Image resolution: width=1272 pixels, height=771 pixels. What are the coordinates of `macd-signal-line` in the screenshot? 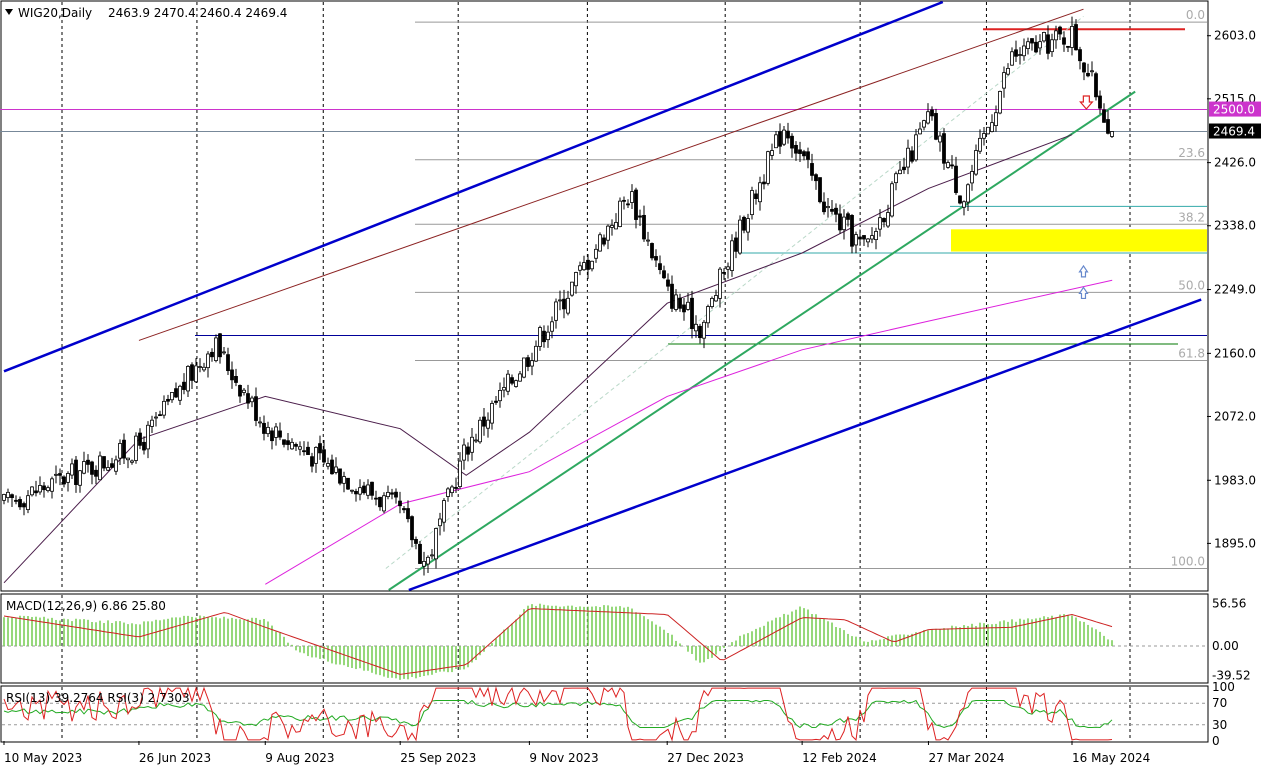 It's located at (558, 641).